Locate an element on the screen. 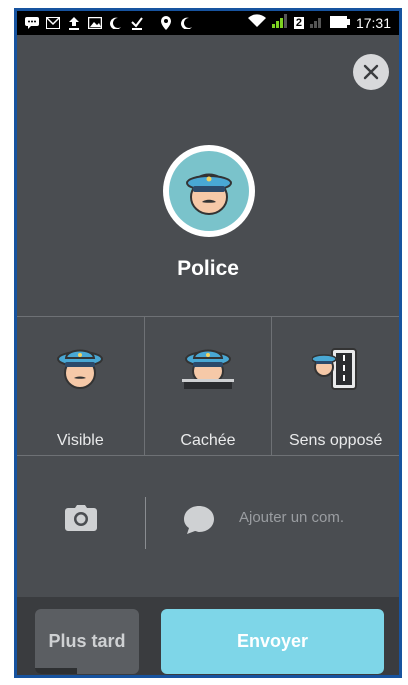 This screenshot has width=408, height=685. police-visible-icon is located at coordinates (80, 371).